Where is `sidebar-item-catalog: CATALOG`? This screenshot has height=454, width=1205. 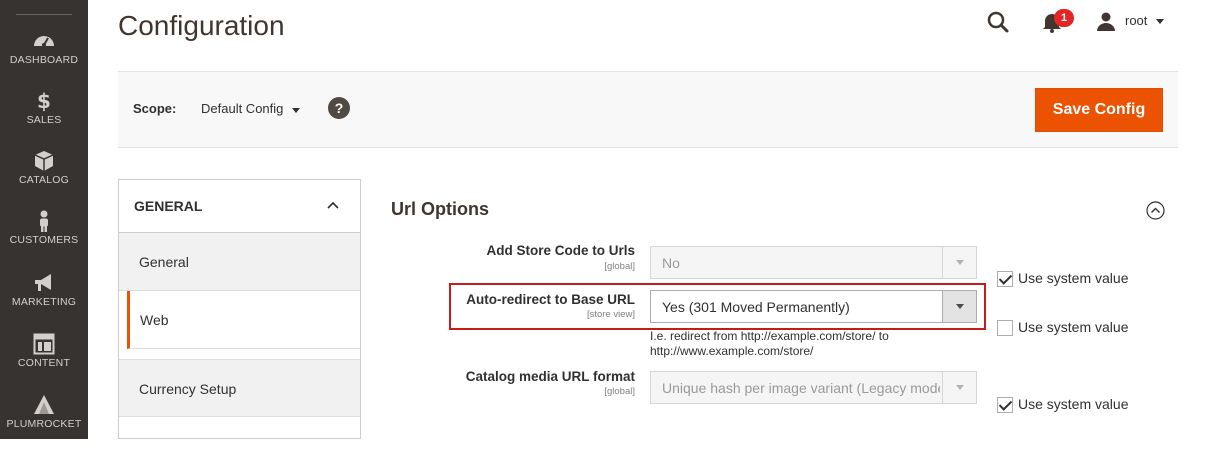
sidebar-item-catalog: CATALOG is located at coordinates (44, 180).